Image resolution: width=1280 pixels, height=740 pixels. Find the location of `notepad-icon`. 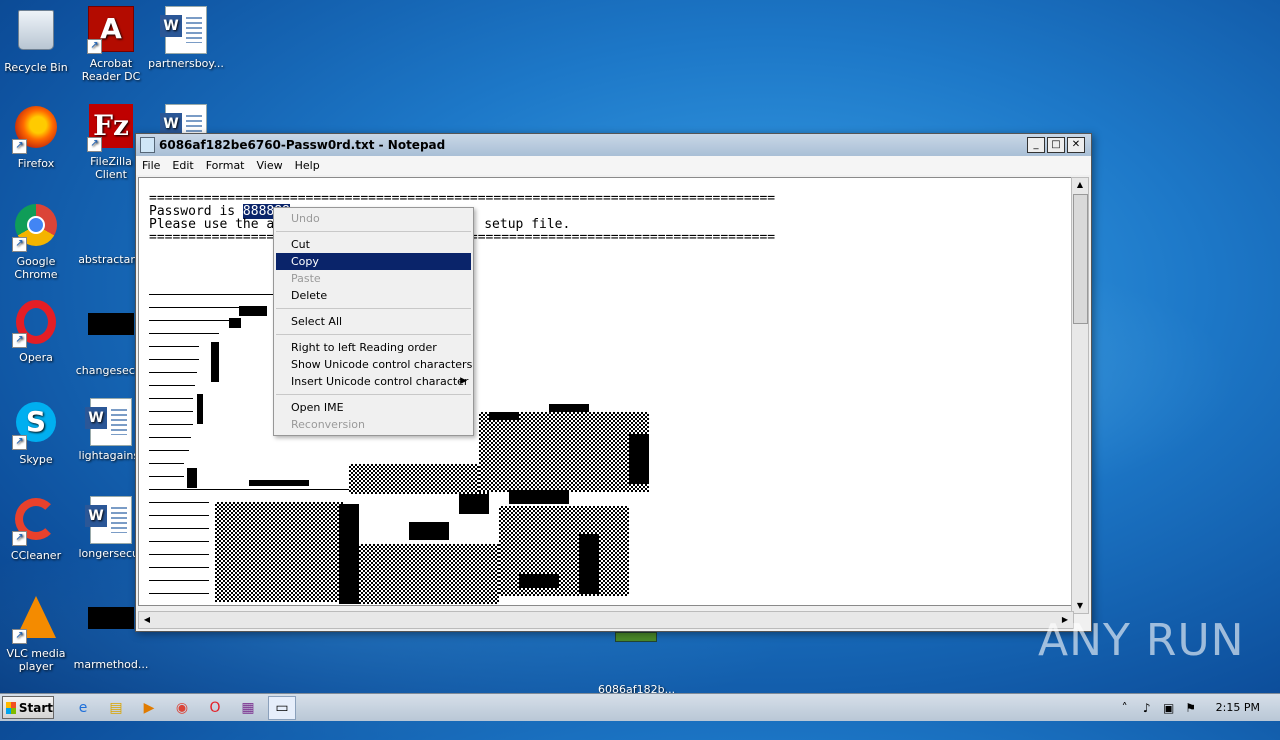

notepad-icon is located at coordinates (147, 145).